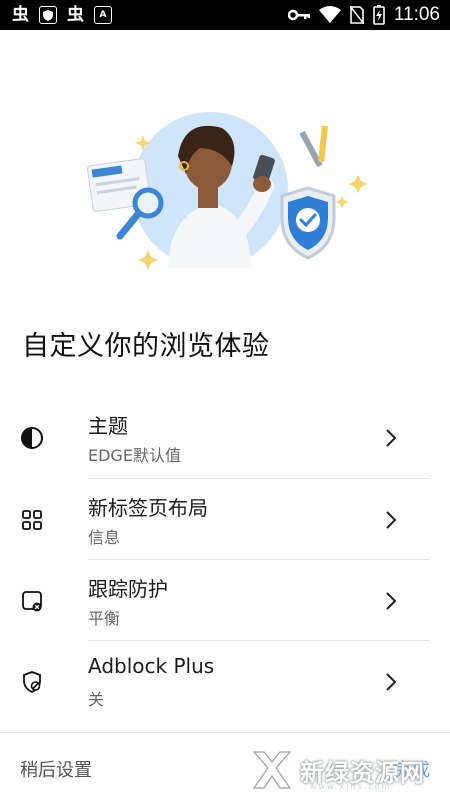 This screenshot has width=450, height=800. Describe the element at coordinates (151, 666) in the screenshot. I see `option-title: Adblock Plus` at that location.